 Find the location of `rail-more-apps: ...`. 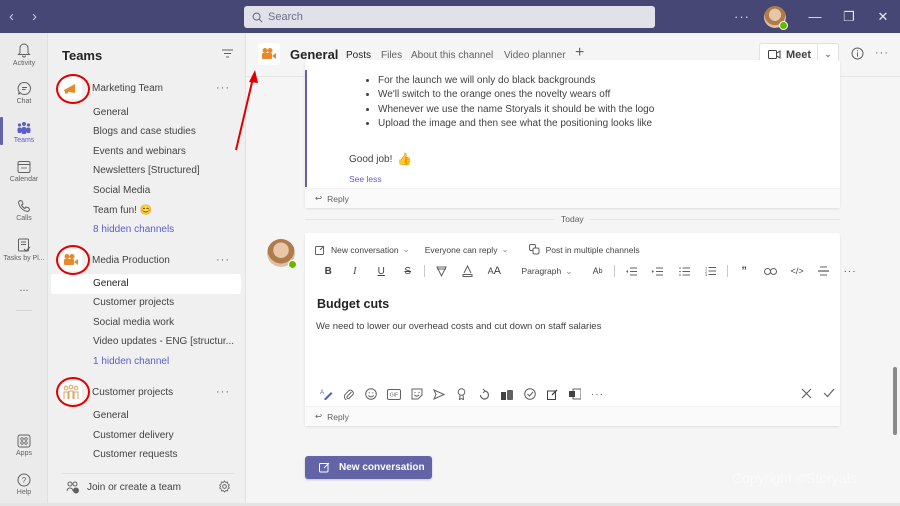

rail-more-apps: ... is located at coordinates (24, 288).